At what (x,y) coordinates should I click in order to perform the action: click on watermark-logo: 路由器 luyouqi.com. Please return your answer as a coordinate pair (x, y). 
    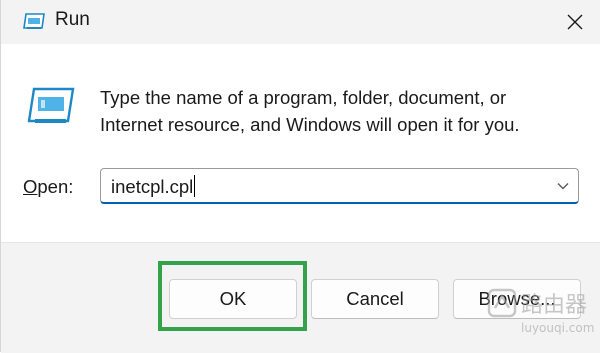
    Looking at the image, I should click on (540, 311).